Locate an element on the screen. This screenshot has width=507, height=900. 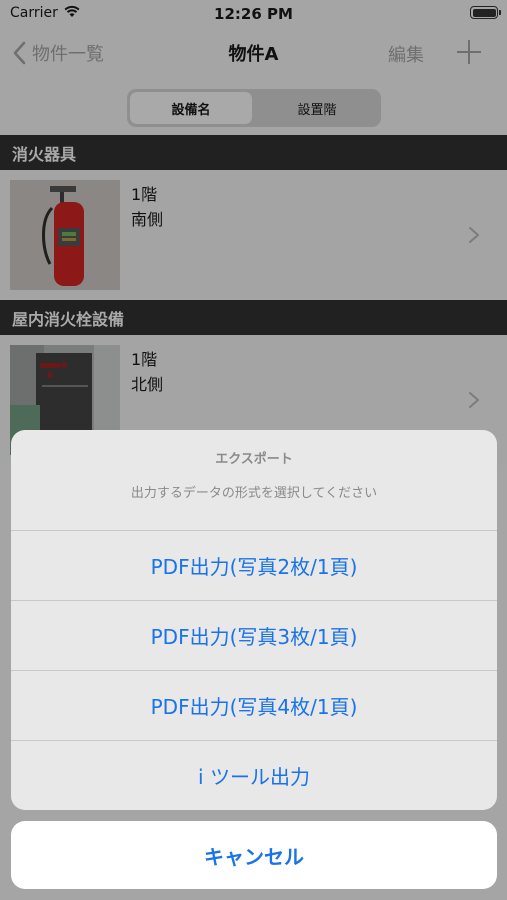
location-label: 南側 is located at coordinates (147, 219).